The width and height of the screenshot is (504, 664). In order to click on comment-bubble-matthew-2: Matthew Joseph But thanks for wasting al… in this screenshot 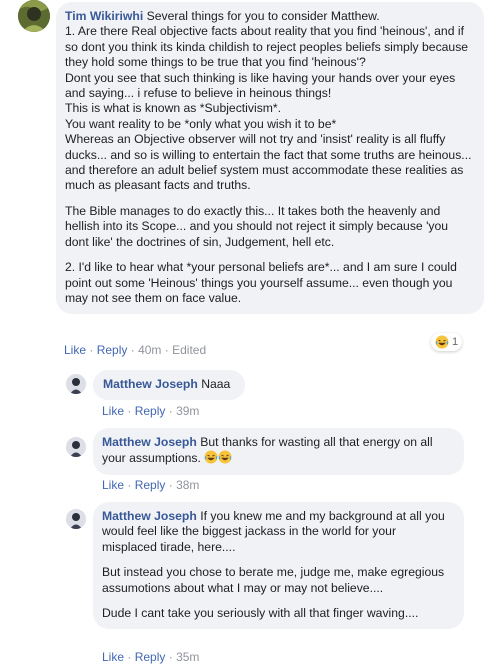, I will do `click(278, 451)`.